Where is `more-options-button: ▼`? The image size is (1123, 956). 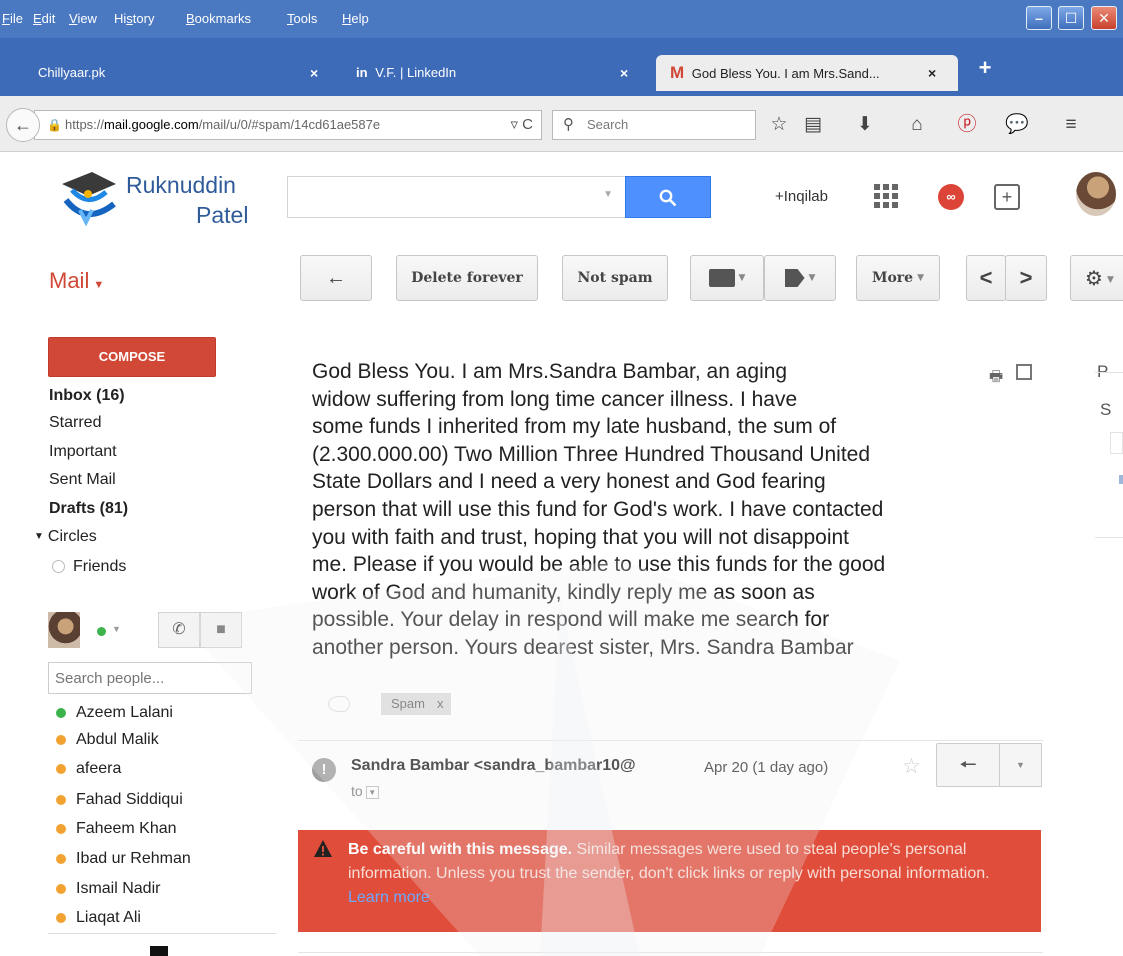 more-options-button: ▼ is located at coordinates (1021, 765).